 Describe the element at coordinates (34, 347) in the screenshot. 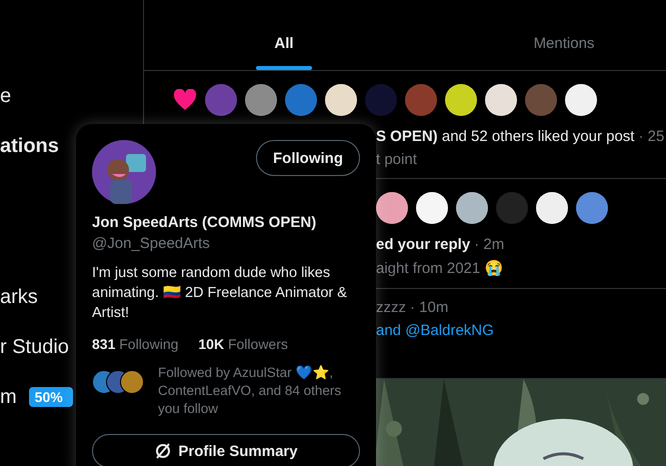

I see `nav-item: r Studio` at that location.